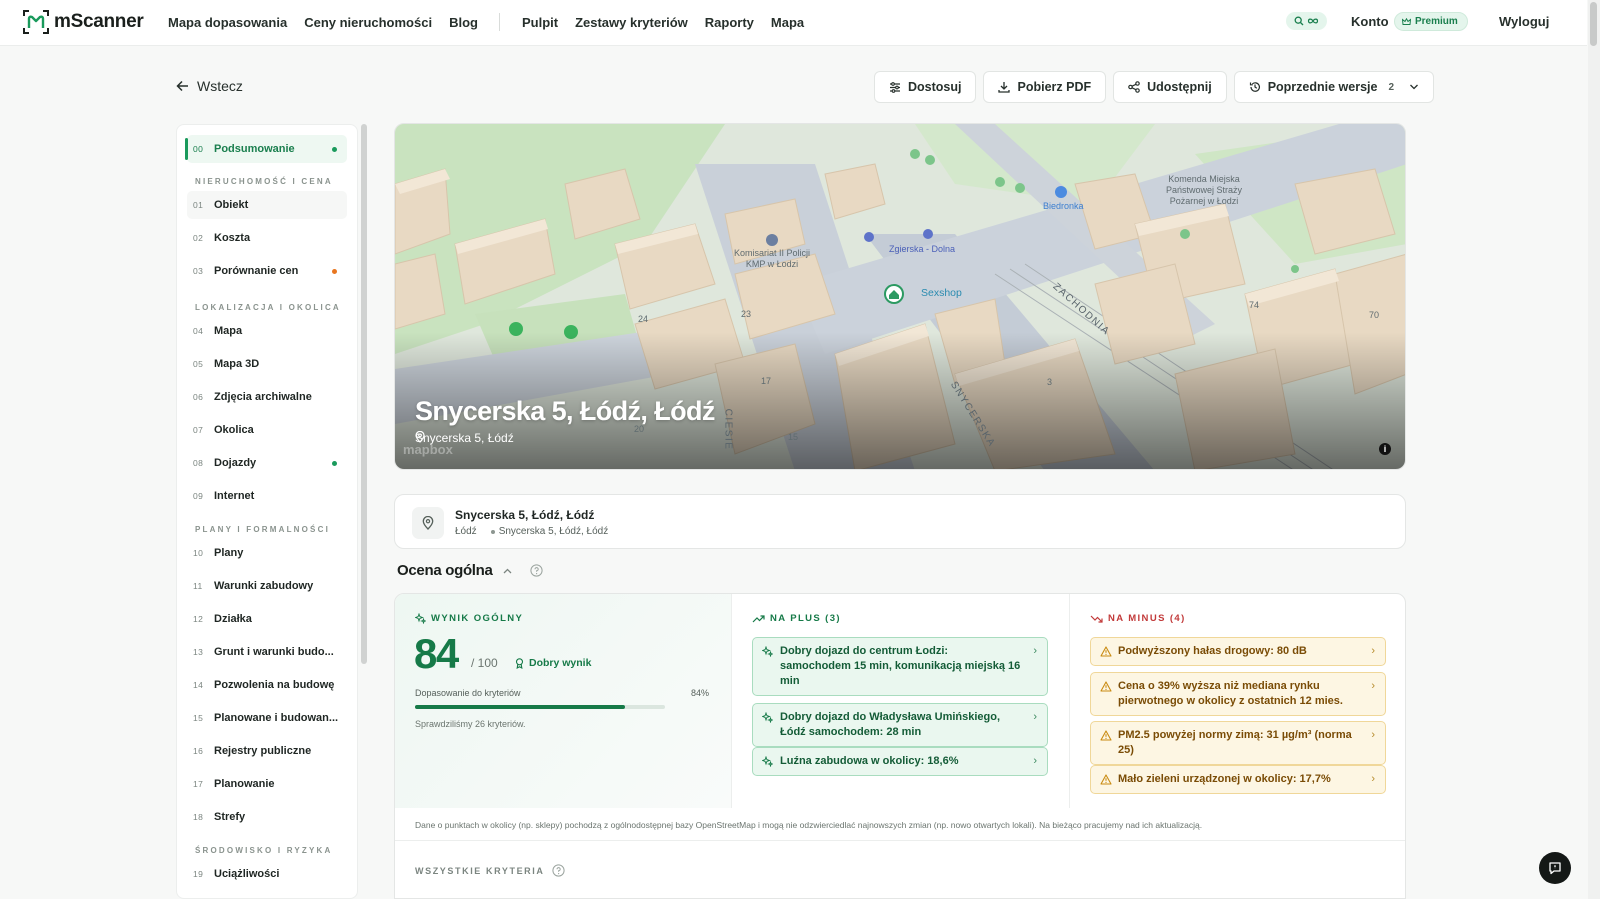  I want to click on map-label-number: 24, so click(643, 319).